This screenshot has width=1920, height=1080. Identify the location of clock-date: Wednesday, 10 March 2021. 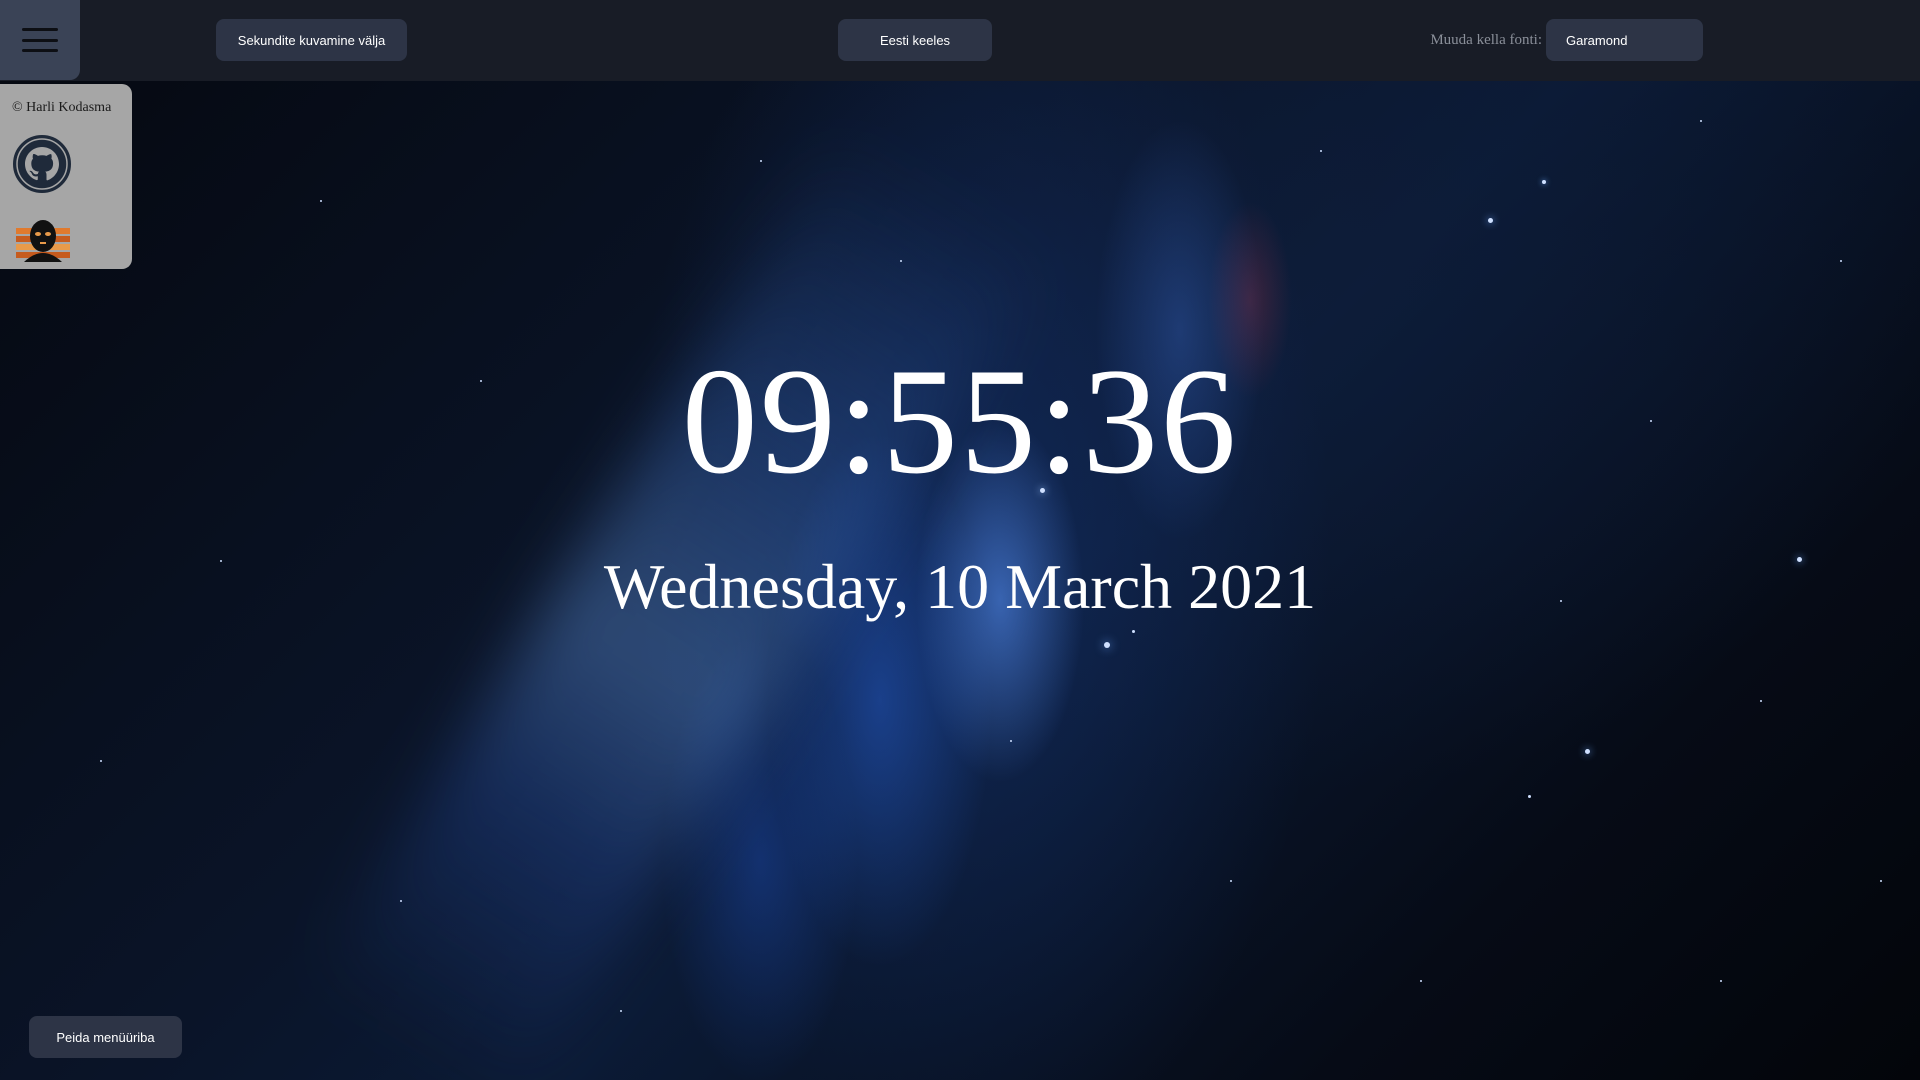
(960, 586).